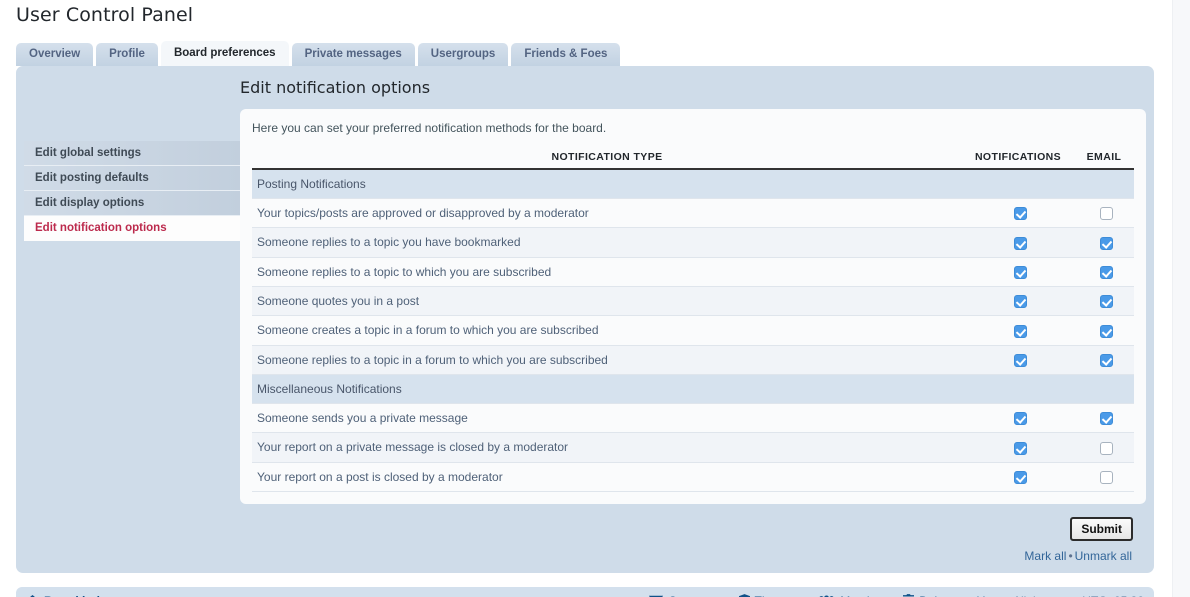 The height and width of the screenshot is (597, 1190). I want to click on sidebar-item-edit-display-options: Edit display options, so click(132, 203).